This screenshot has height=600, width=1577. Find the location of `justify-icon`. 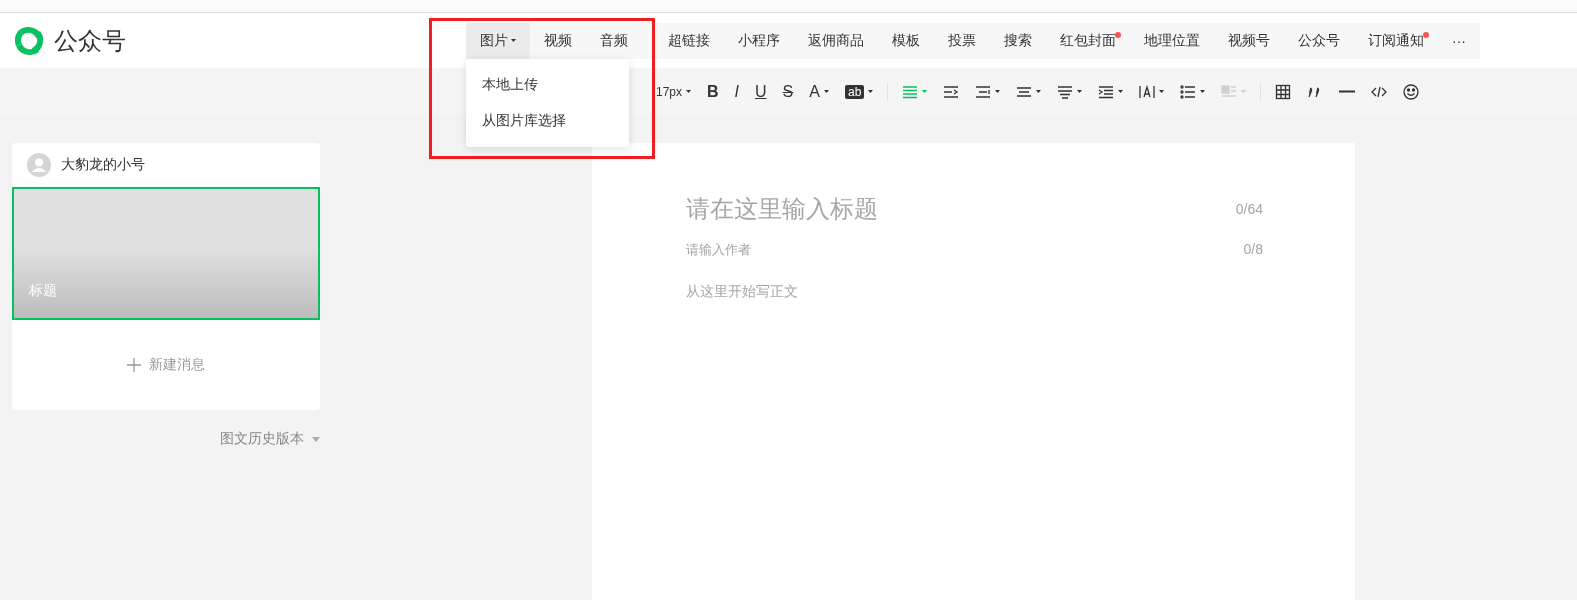

justify-icon is located at coordinates (910, 91).